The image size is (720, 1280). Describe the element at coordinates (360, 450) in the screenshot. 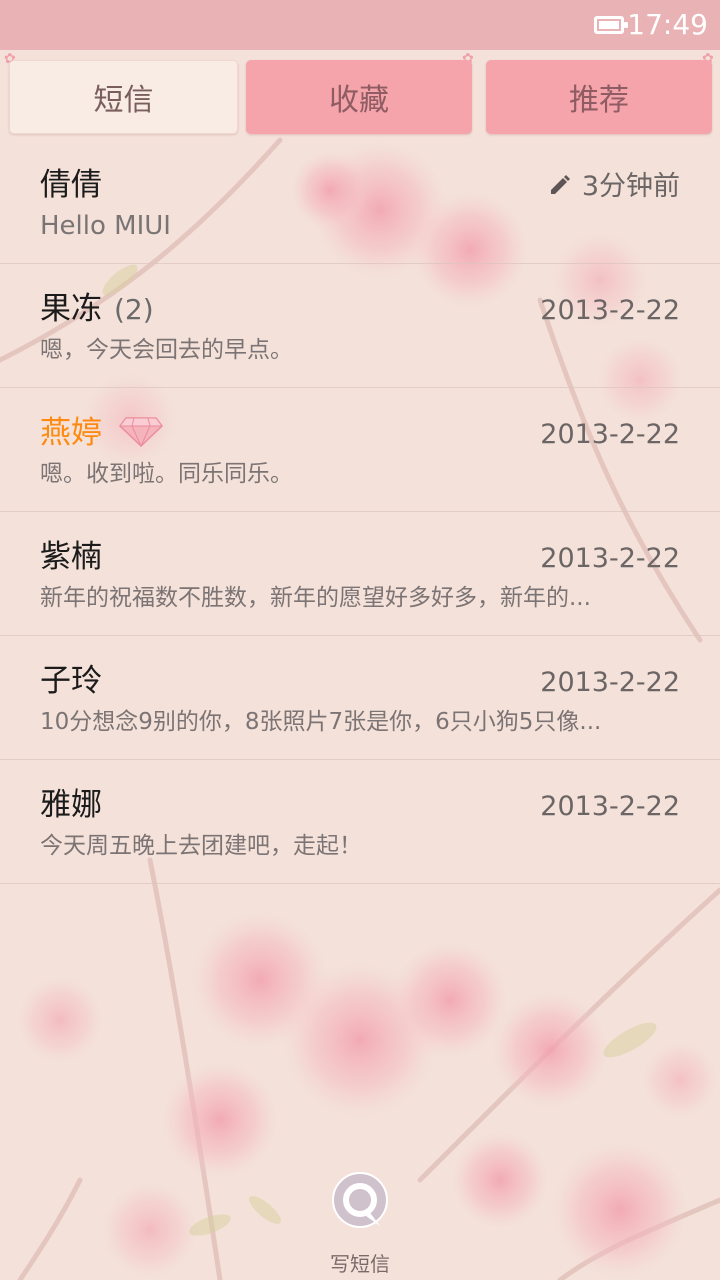

I see `conversation-item: 燕婷 2013-2-22 嗯。收到啦。同乐同乐。` at that location.